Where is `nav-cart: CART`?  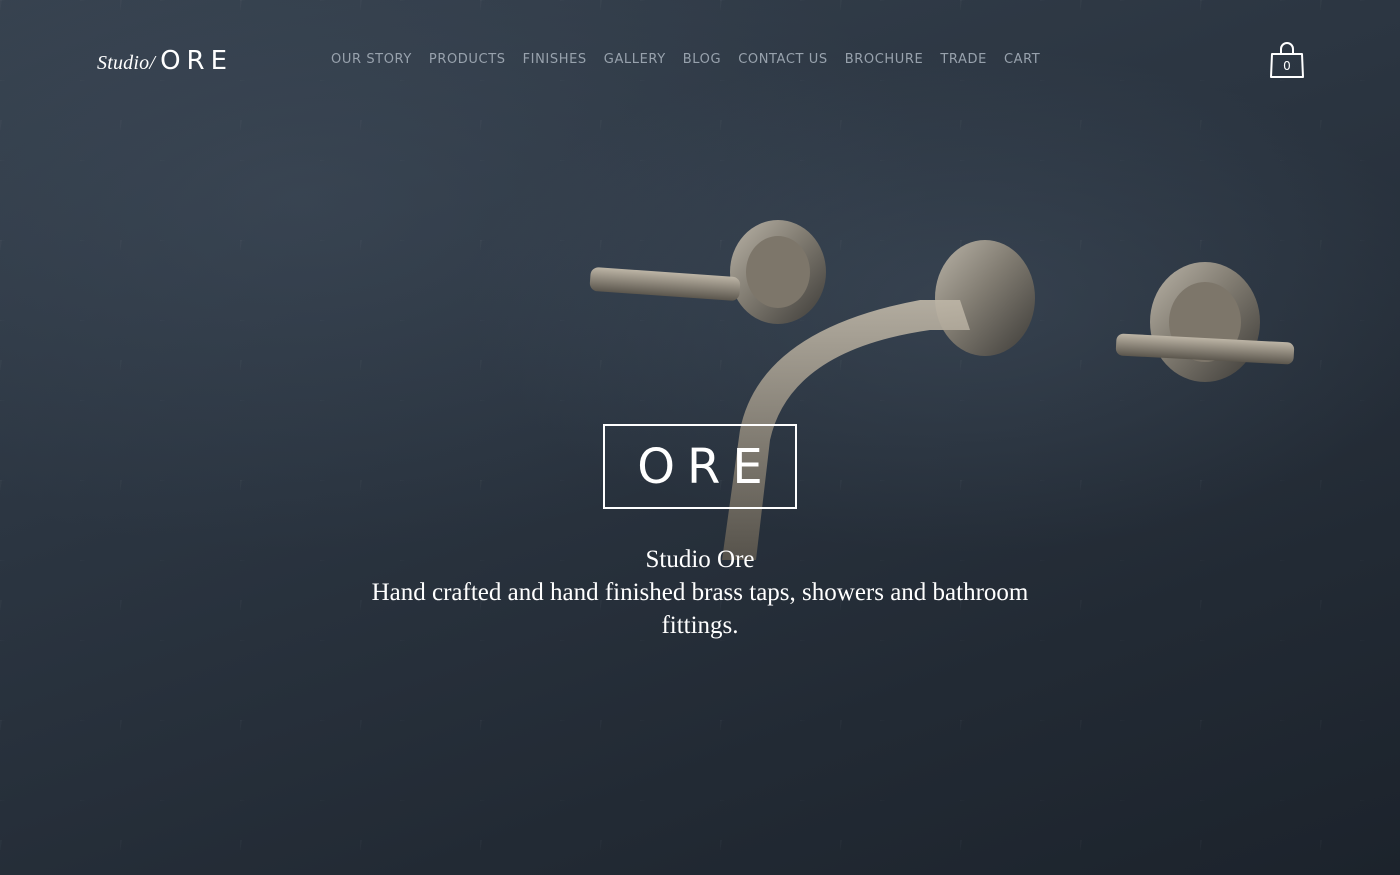 nav-cart: CART is located at coordinates (1022, 59).